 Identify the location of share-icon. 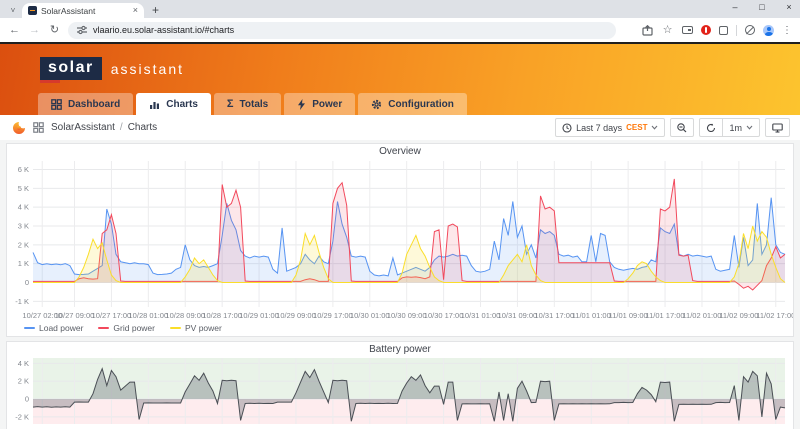
(647, 30).